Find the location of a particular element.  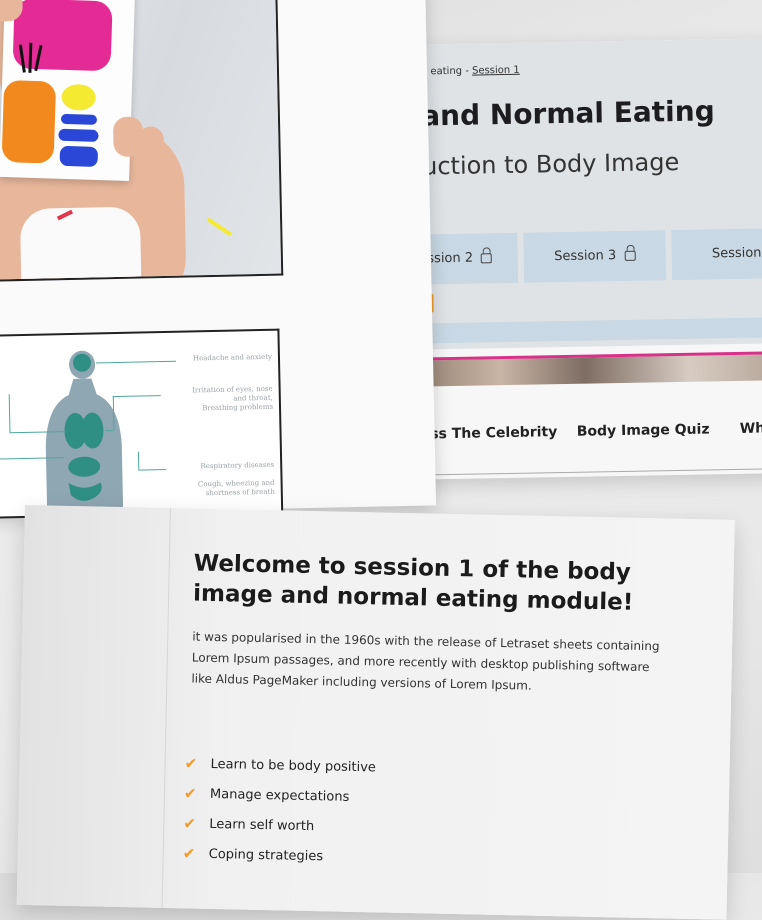

breadcrumb: l eating - Session 1 is located at coordinates (471, 71).